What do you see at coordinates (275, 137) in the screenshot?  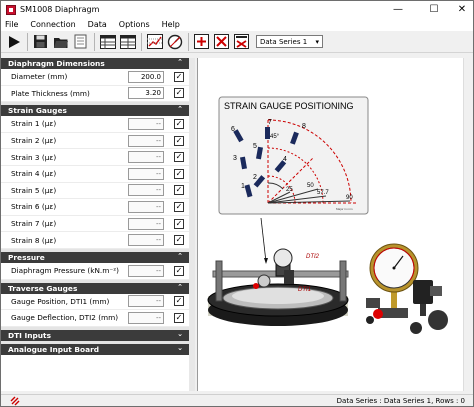 I see `angle-label: 45°` at bounding box center [275, 137].